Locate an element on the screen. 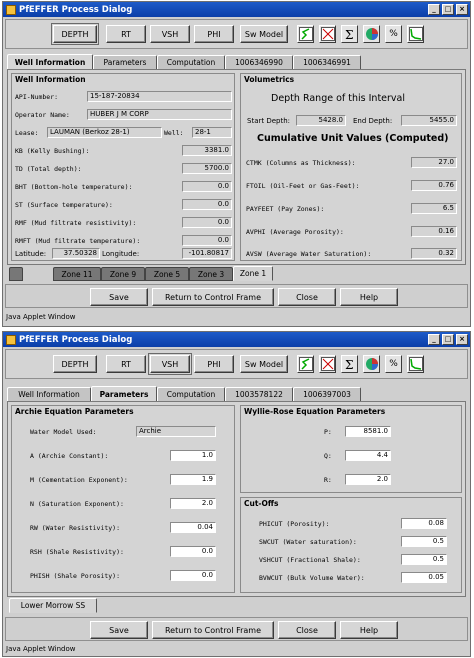 Image resolution: width=474 pixels, height=658 pixels. operator-field: HUBER J M CORP is located at coordinates (159, 114).